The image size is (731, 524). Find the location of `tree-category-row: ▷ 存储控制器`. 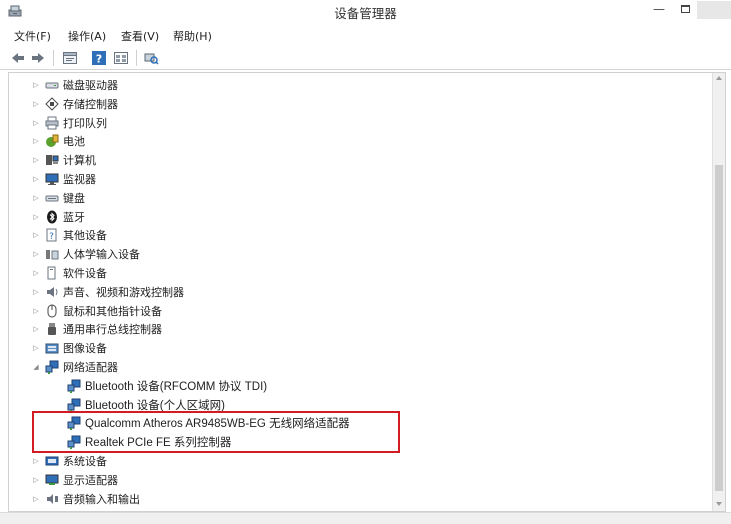

tree-category-row: ▷ 存储控制器 is located at coordinates (74, 104).